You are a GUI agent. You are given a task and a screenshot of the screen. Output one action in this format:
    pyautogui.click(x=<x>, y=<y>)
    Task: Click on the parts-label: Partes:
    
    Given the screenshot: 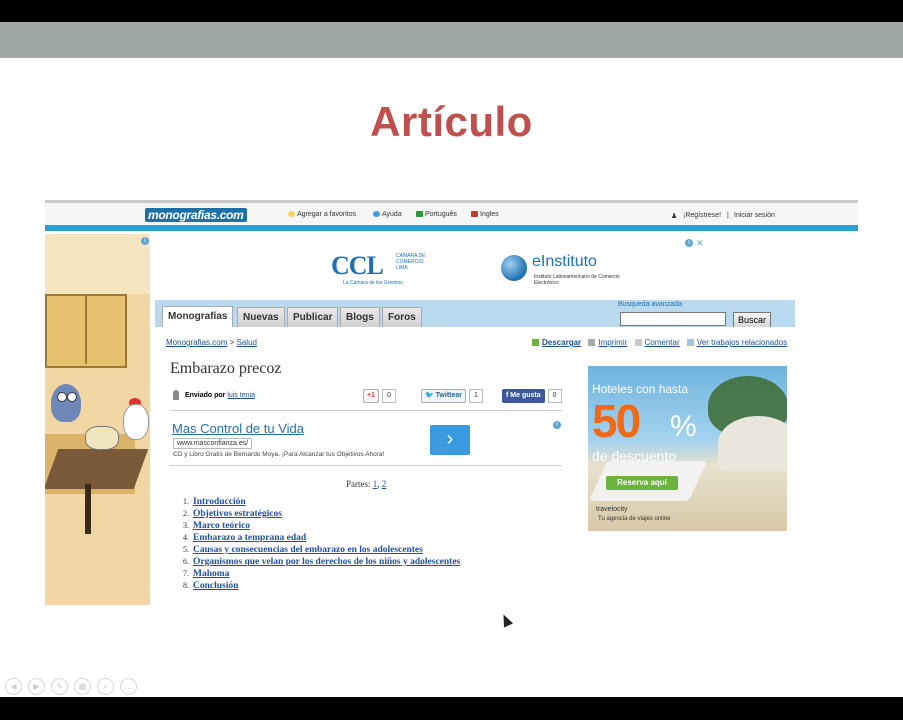 What is the action you would take?
    pyautogui.click(x=358, y=484)
    